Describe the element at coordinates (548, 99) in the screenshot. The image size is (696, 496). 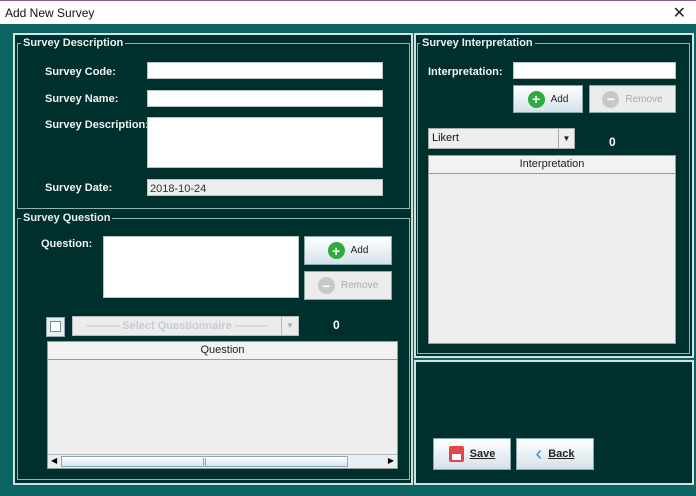
I see `interpretation-add-button: + Add` at that location.